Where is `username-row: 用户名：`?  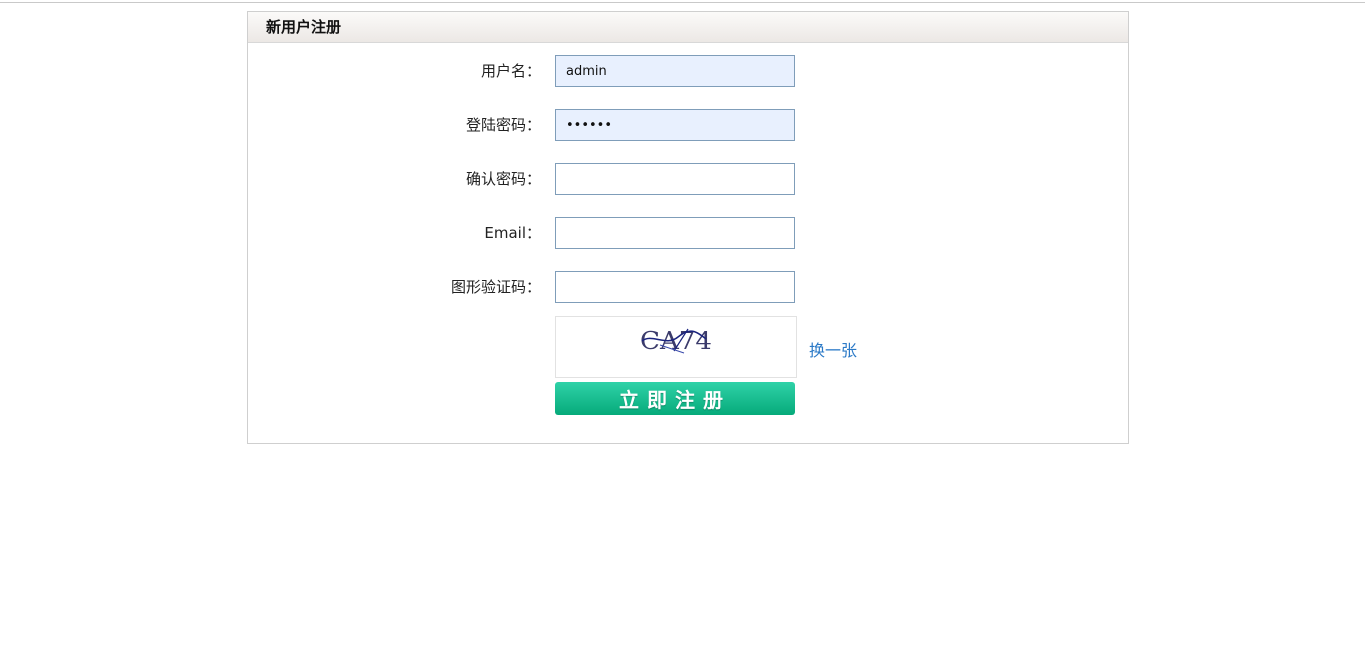 username-row: 用户名： is located at coordinates (688, 71).